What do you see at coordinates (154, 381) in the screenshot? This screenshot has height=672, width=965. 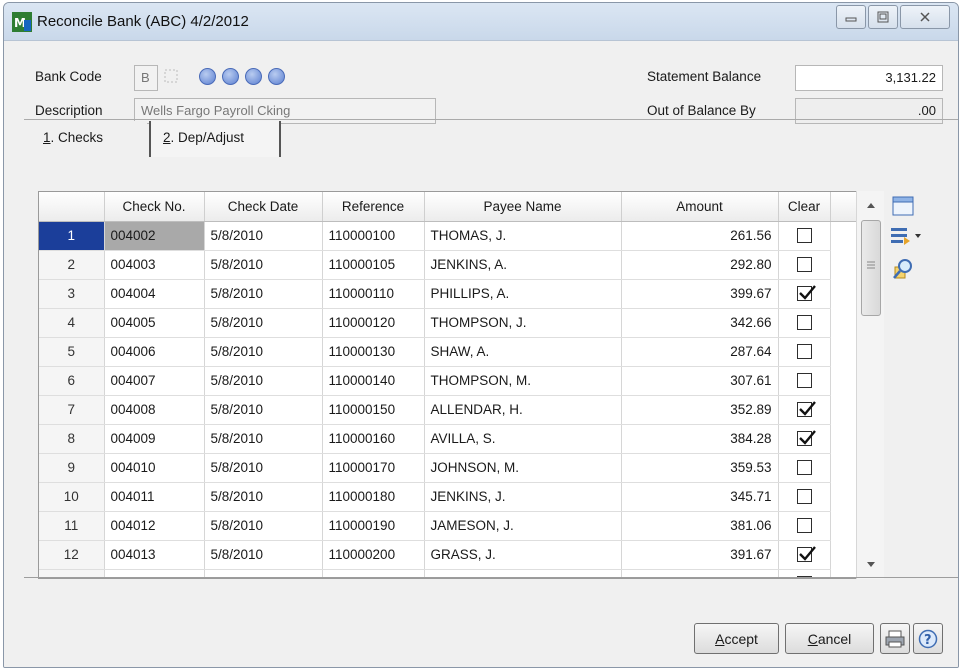 I see `check-number-cell: 004007` at bounding box center [154, 381].